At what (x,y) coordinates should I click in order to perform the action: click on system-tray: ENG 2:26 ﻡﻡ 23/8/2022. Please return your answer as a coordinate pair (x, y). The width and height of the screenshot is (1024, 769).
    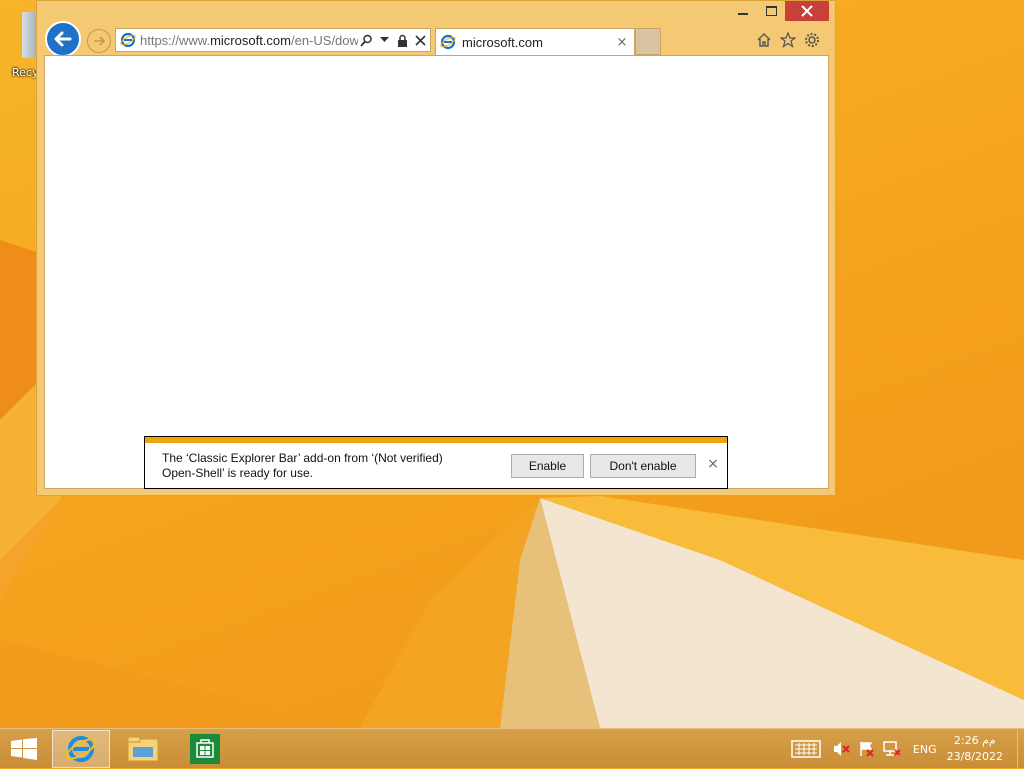
    Looking at the image, I should click on (907, 749).